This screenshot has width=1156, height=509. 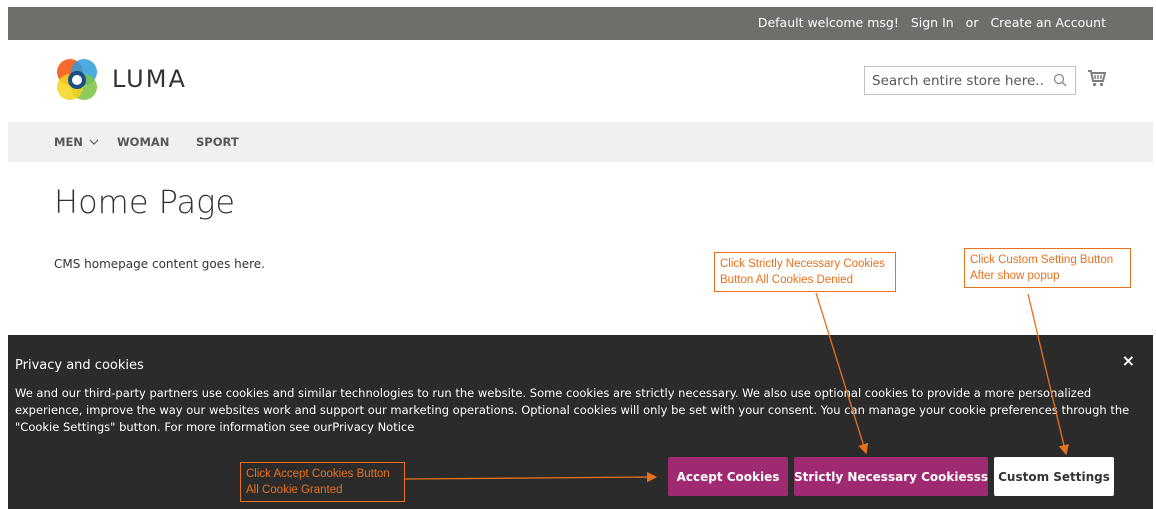 What do you see at coordinates (1054, 476) in the screenshot?
I see `custom-settings-button: Custom Settings` at bounding box center [1054, 476].